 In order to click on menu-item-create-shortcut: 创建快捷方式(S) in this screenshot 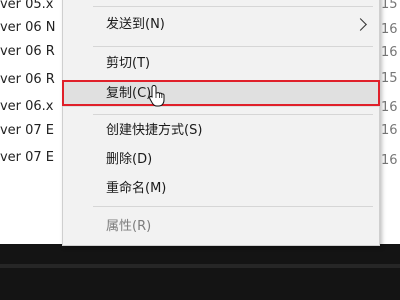, I will do `click(221, 131)`.